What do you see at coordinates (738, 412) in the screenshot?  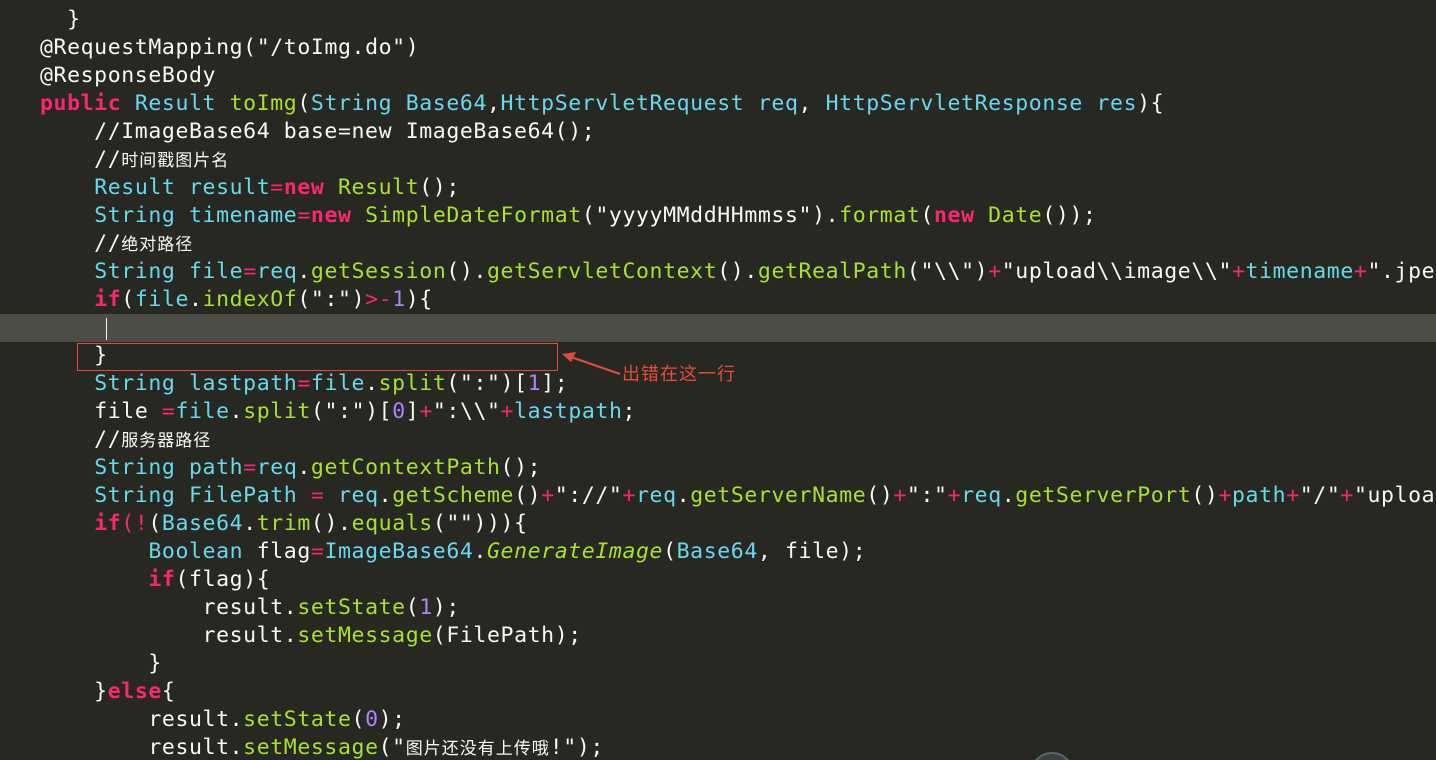 I see `code-line: file =file.split(":")[0]+":\\"+lastpath;` at bounding box center [738, 412].